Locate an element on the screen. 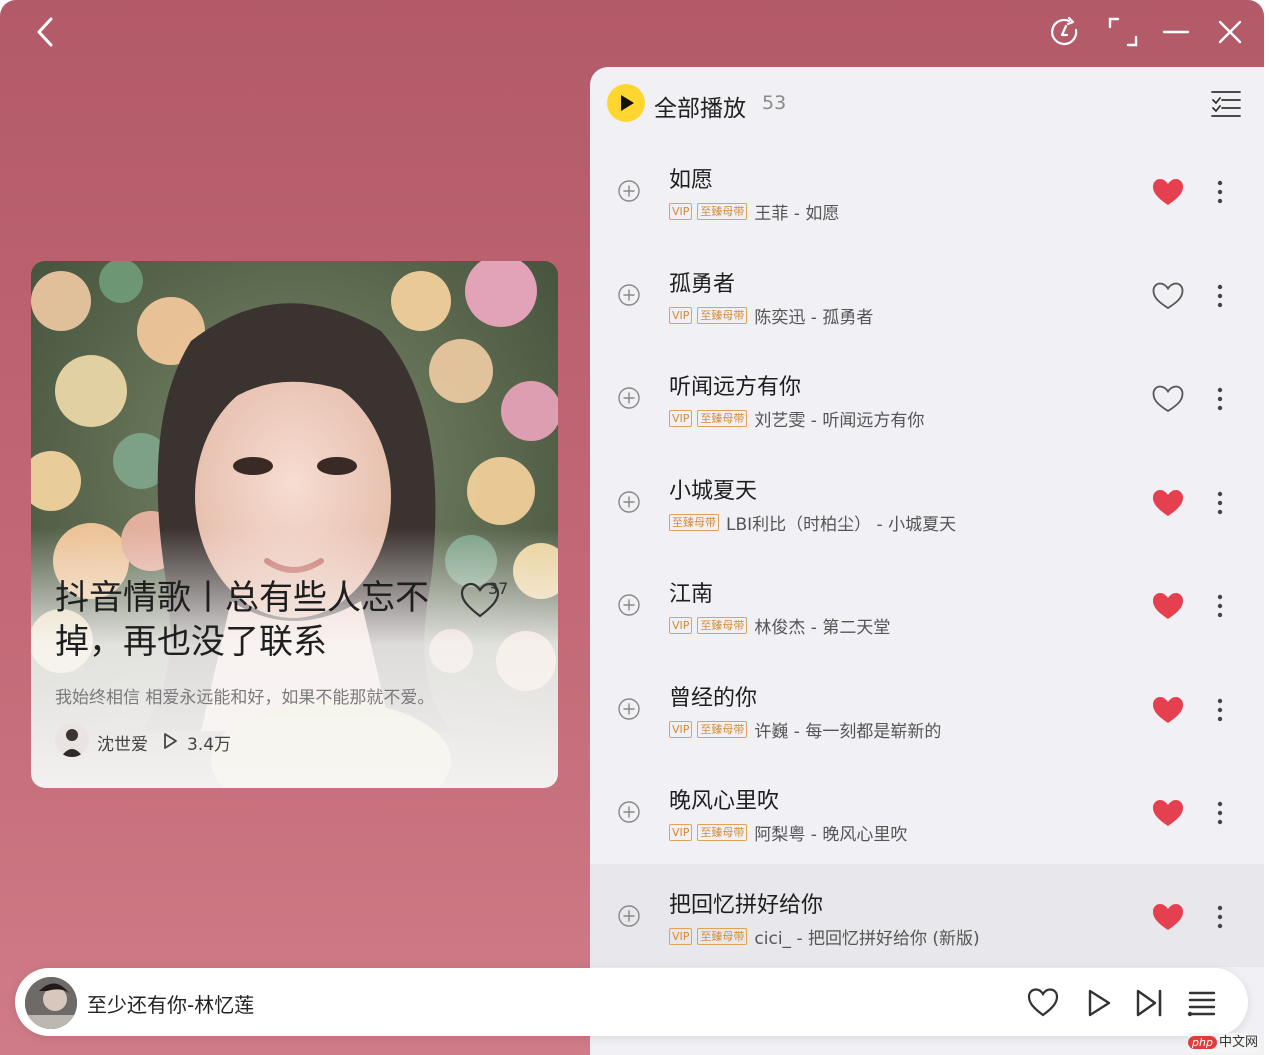  playlist-play-count: 3.4万 is located at coordinates (209, 745).